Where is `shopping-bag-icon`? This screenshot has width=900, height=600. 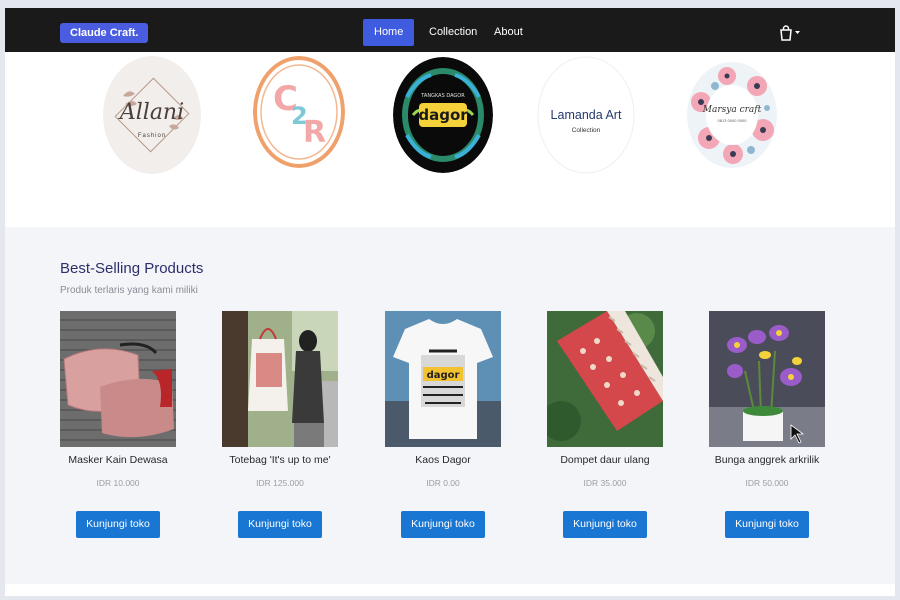
shopping-bag-icon is located at coordinates (790, 33).